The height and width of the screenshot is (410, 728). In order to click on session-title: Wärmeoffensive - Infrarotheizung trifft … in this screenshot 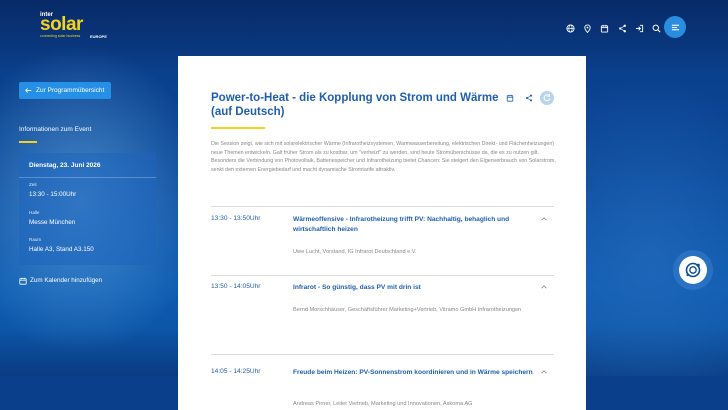, I will do `click(401, 224)`.